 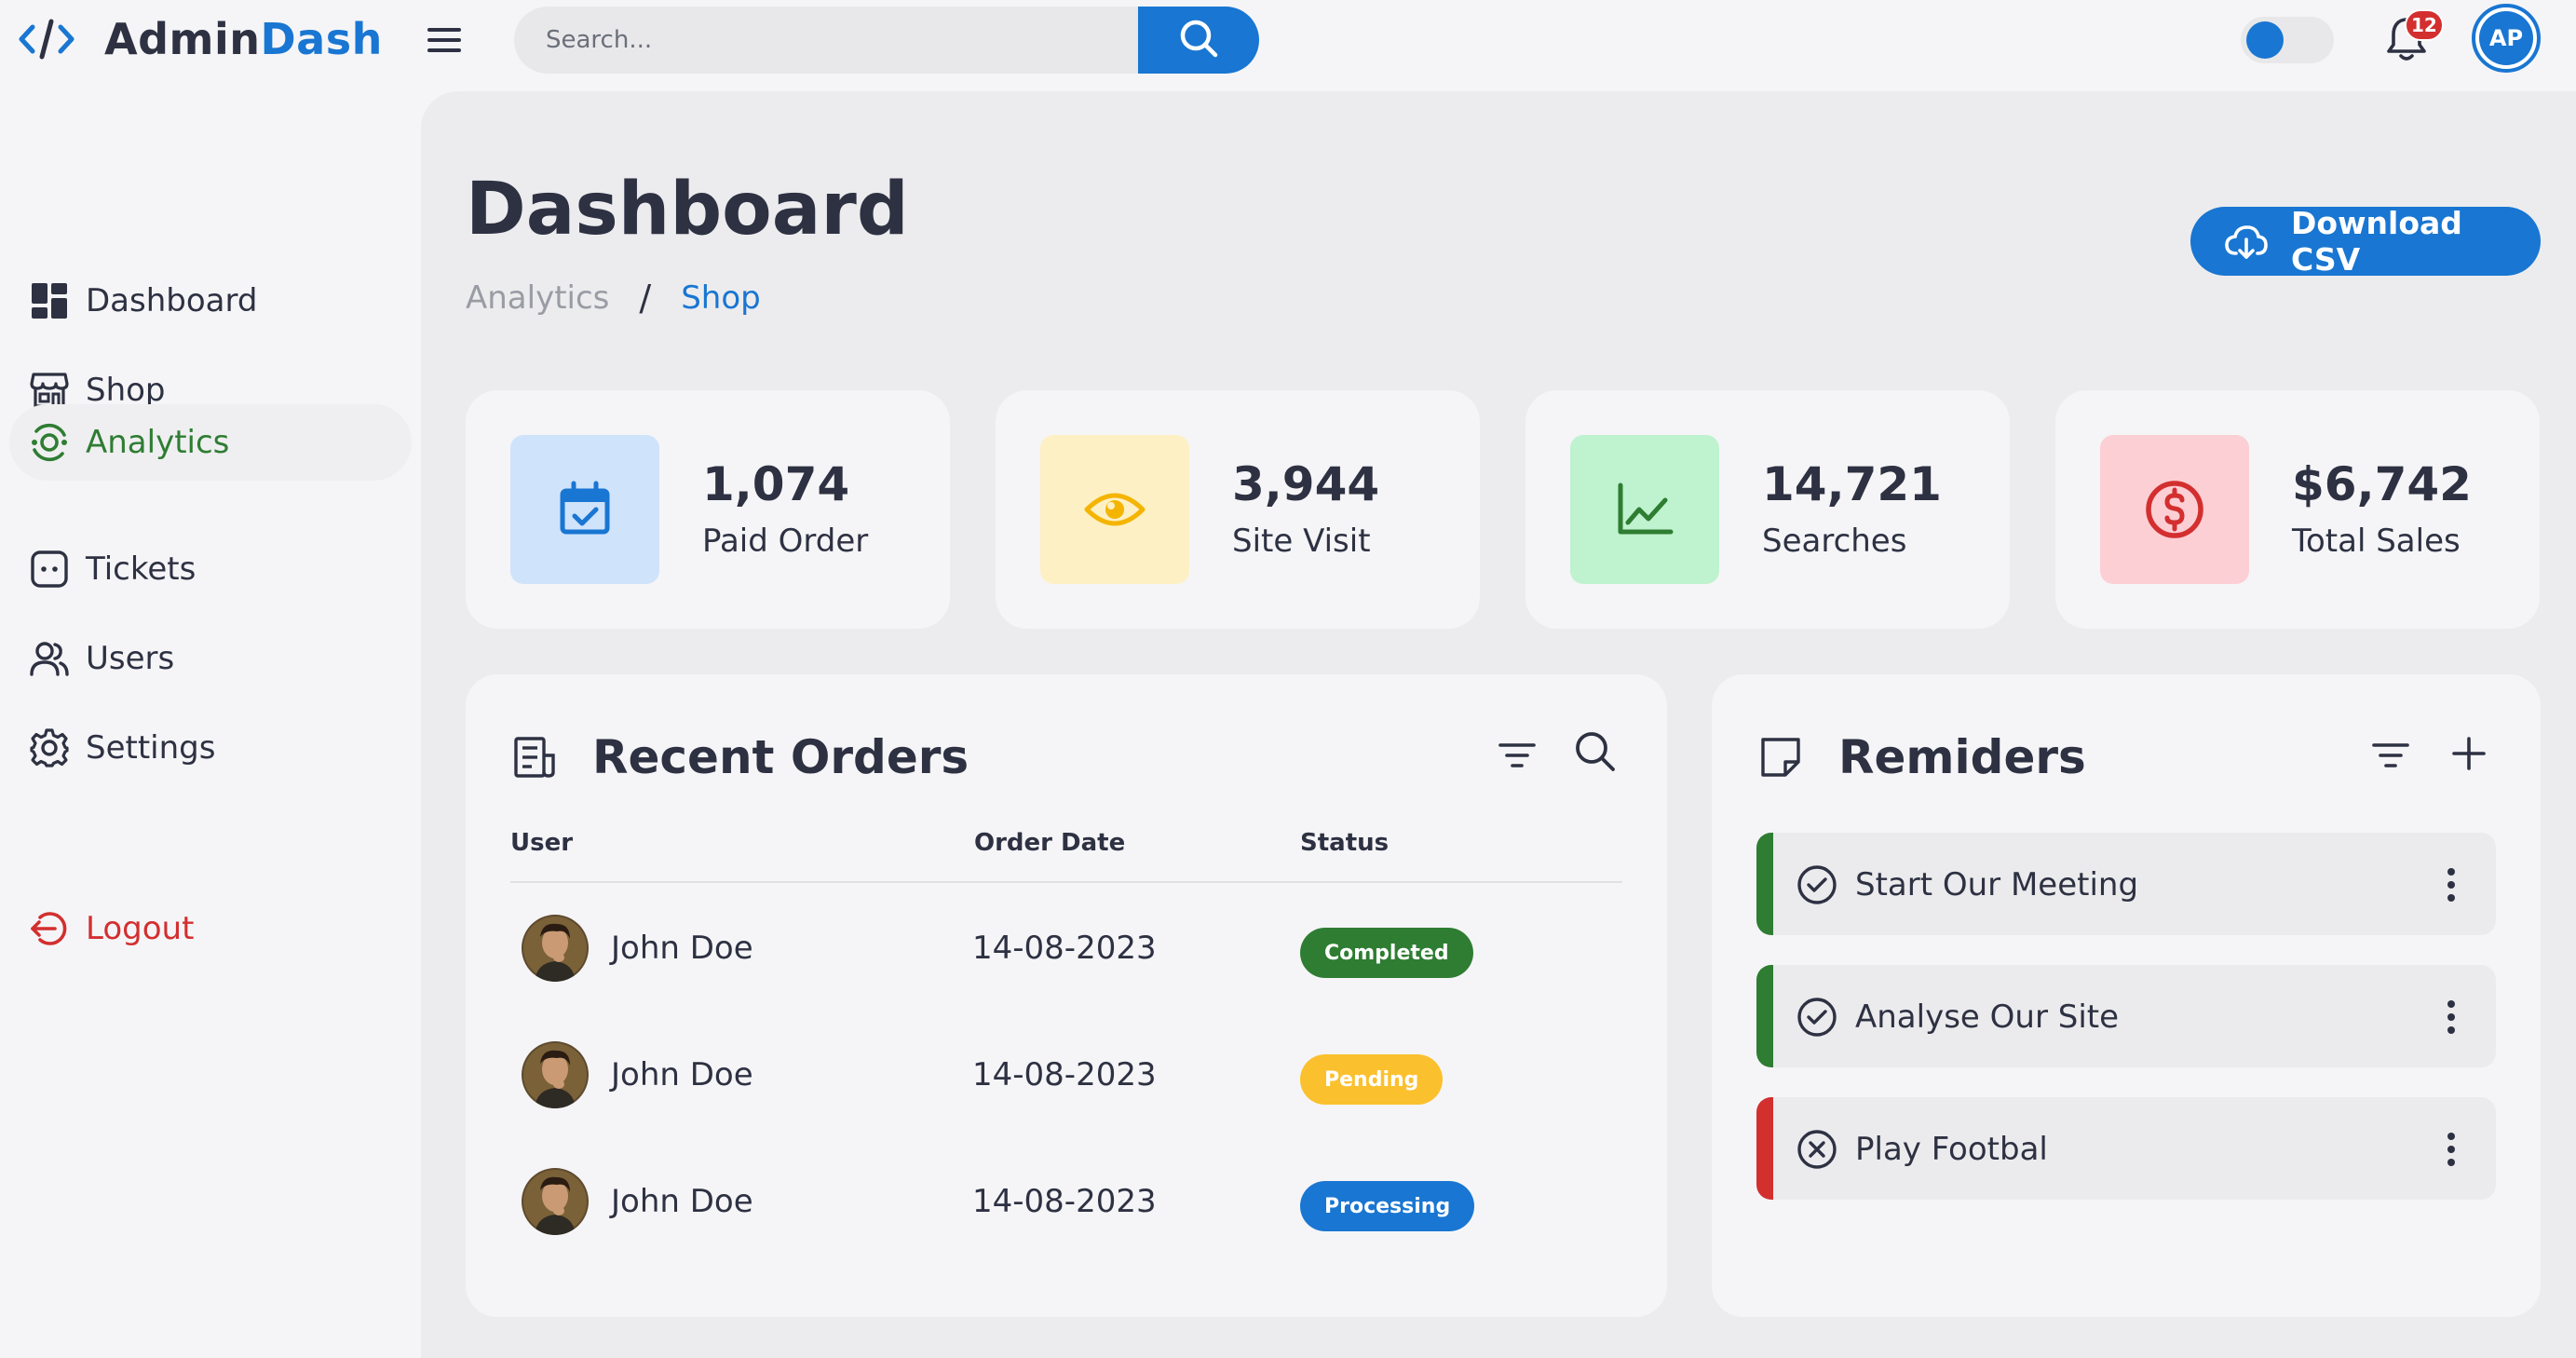 What do you see at coordinates (1345, 843) in the screenshot?
I see `column-header-status: Status` at bounding box center [1345, 843].